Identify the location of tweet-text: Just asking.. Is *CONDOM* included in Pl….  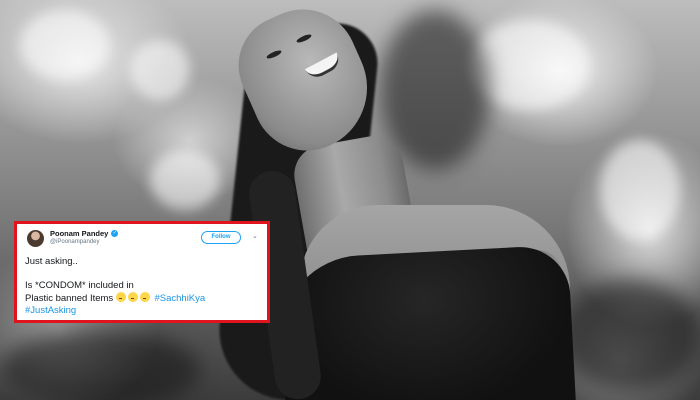
(145, 286).